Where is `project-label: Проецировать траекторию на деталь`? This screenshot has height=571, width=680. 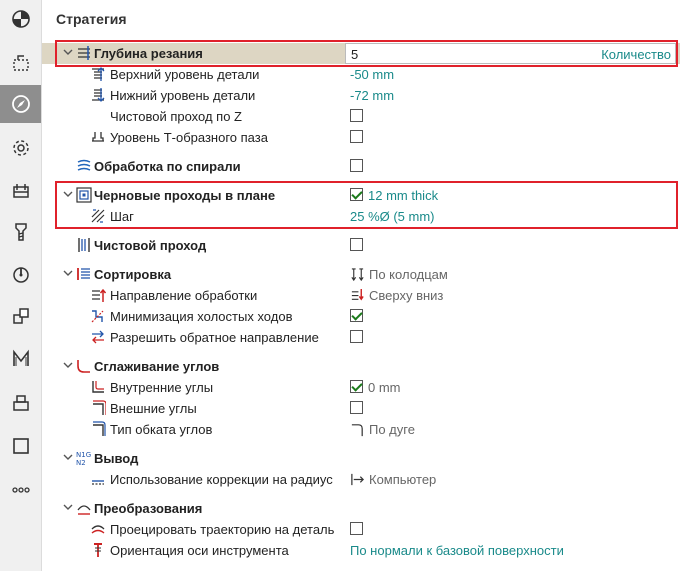 project-label: Проецировать траекторию на деталь is located at coordinates (222, 529).